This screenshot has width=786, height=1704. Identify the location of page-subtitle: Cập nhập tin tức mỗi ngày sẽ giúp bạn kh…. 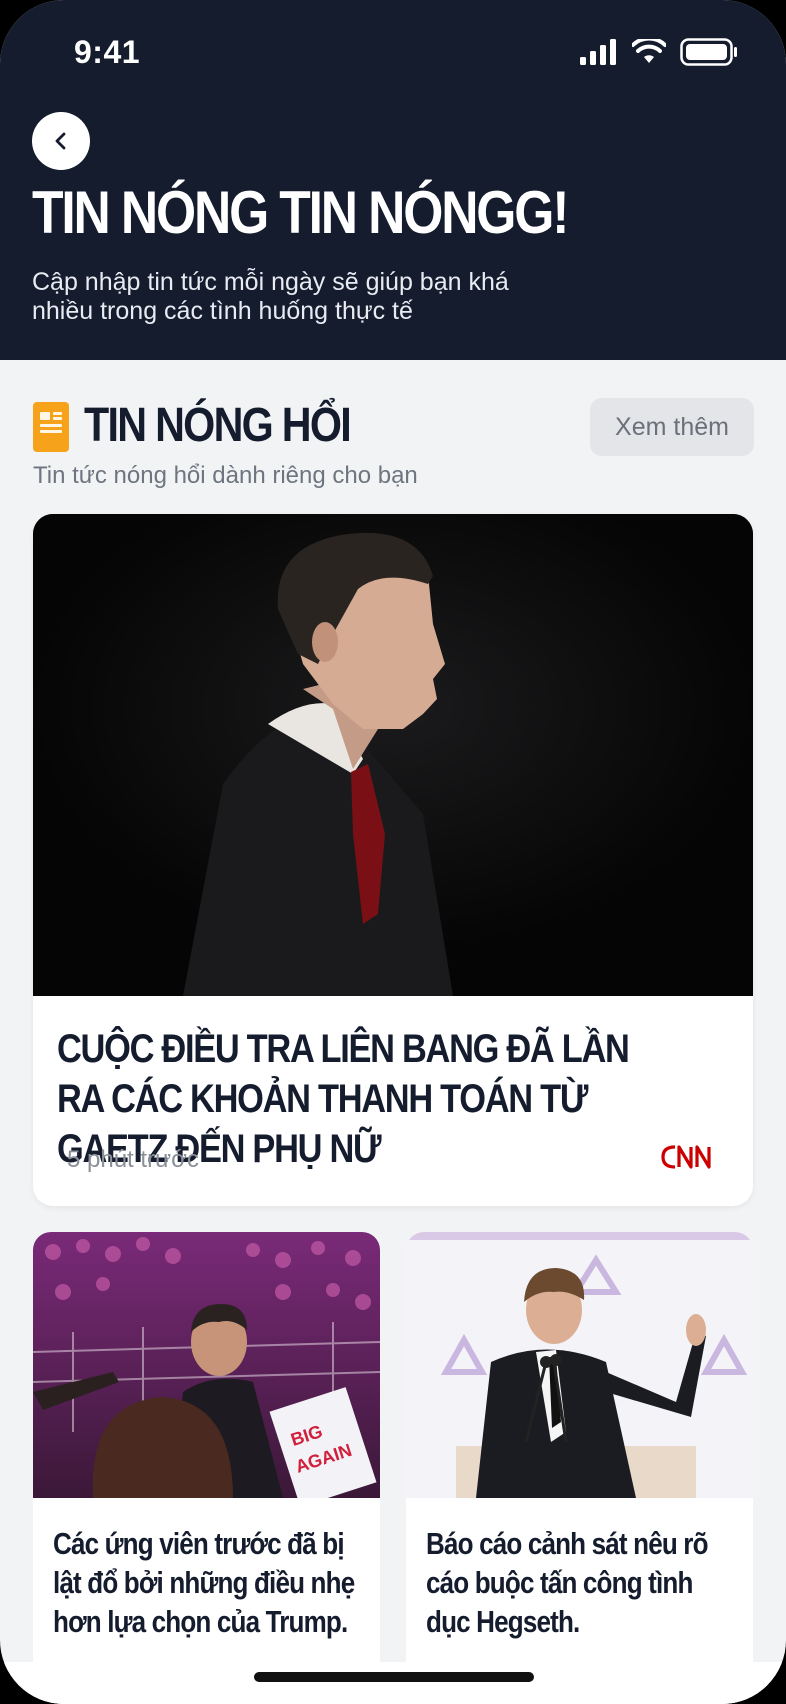
(270, 296).